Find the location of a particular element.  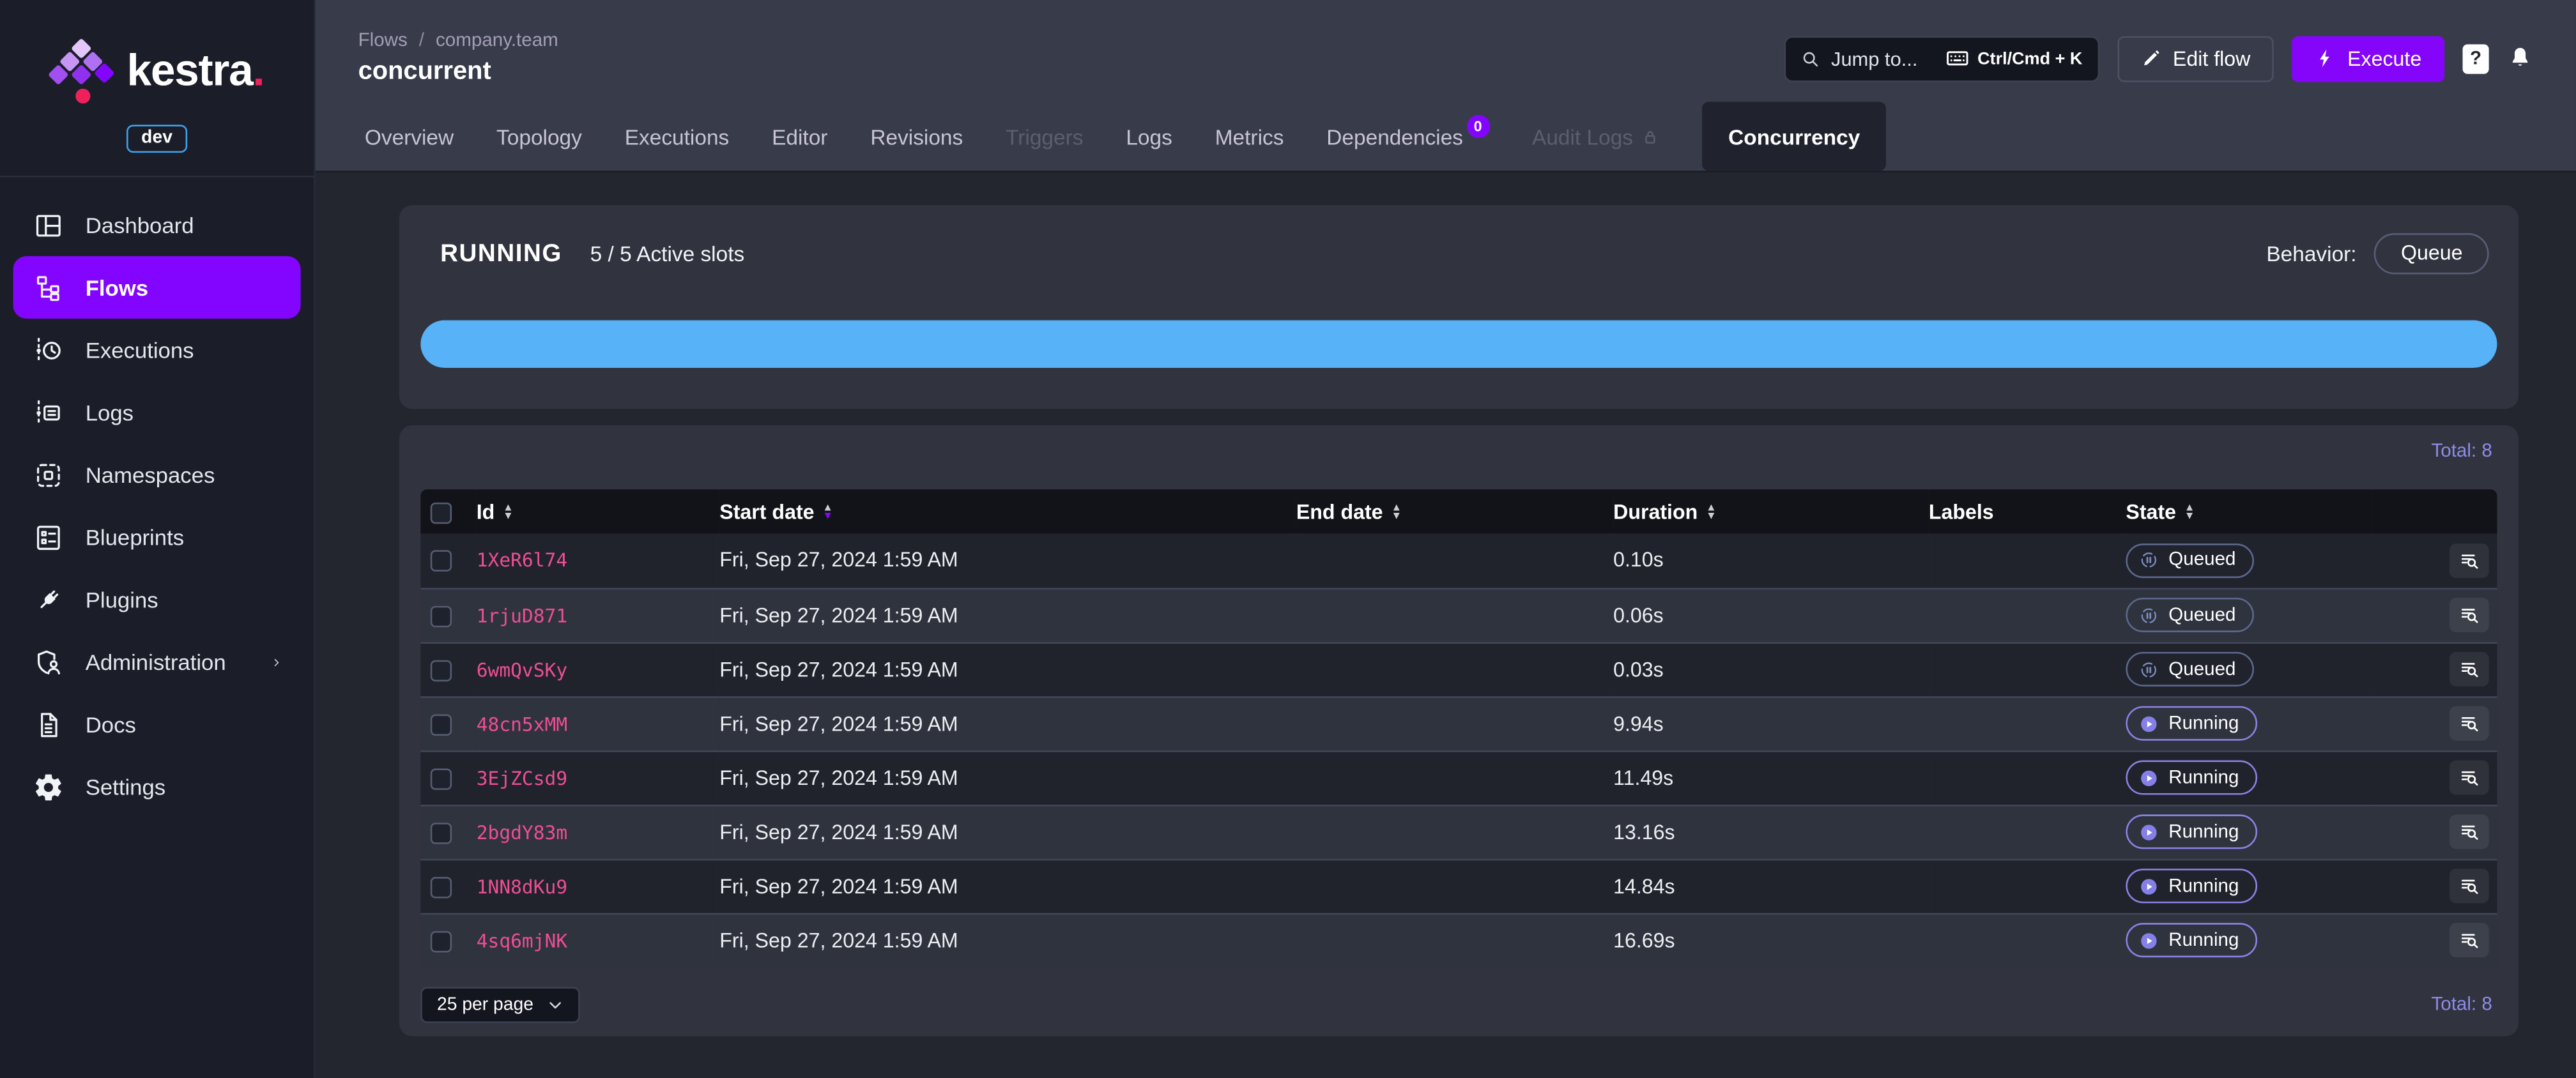

execution-id-link: 1XeR6l74 is located at coordinates (522, 560).